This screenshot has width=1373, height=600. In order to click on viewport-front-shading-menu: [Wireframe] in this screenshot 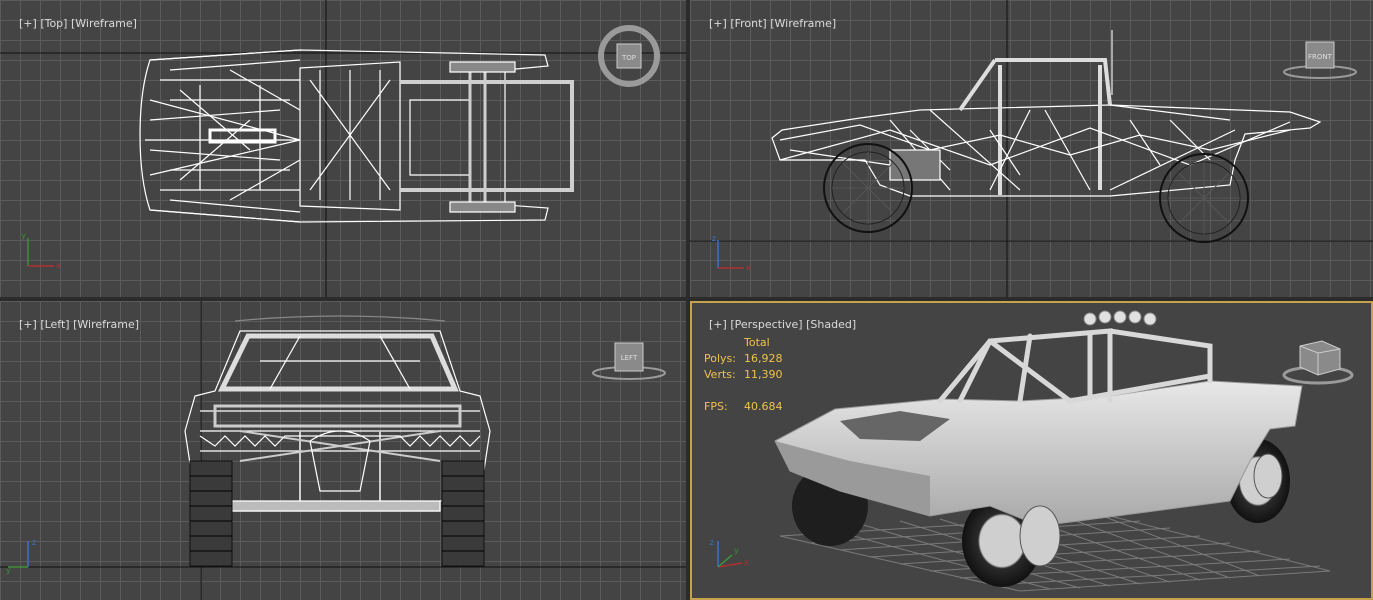, I will do `click(803, 23)`.